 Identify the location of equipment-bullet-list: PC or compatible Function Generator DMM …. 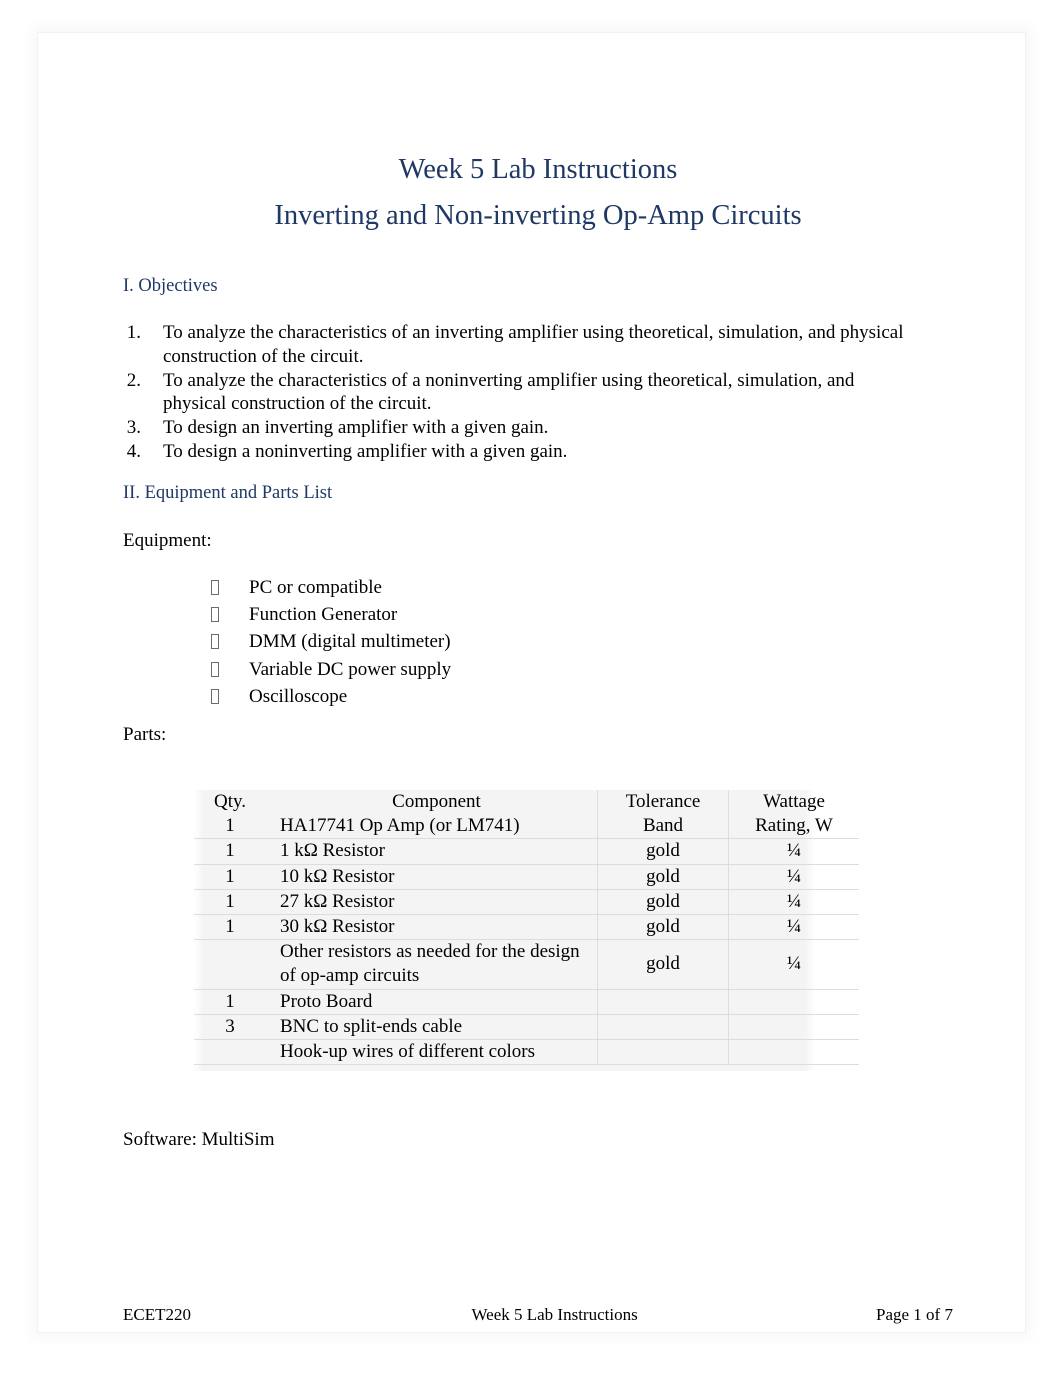
(331, 643).